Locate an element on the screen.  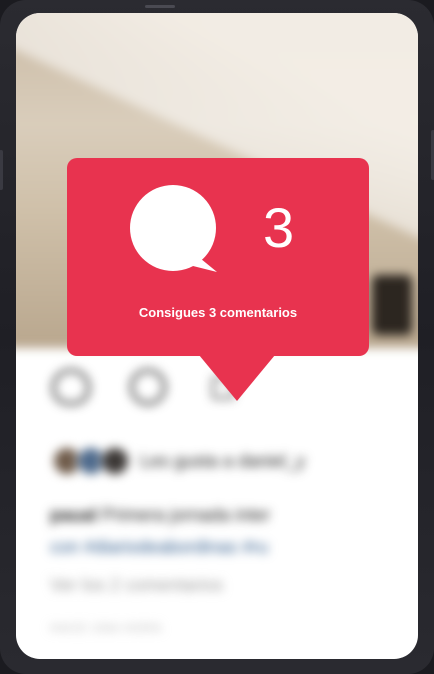
liked-by-row: Les gusta a daniel_y is located at coordinates (178, 461).